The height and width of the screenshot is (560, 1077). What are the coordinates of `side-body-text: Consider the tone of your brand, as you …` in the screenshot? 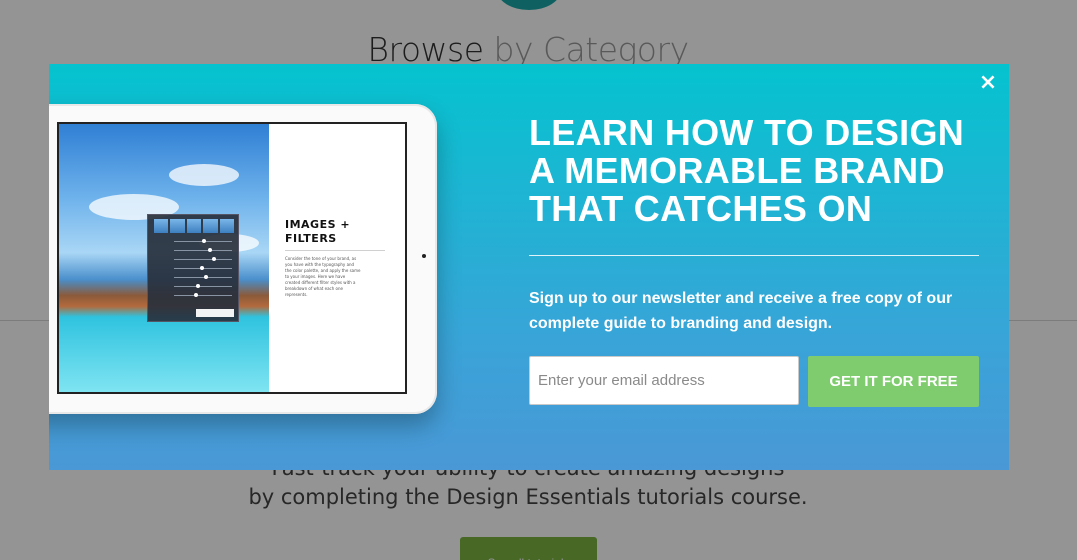 It's located at (323, 276).